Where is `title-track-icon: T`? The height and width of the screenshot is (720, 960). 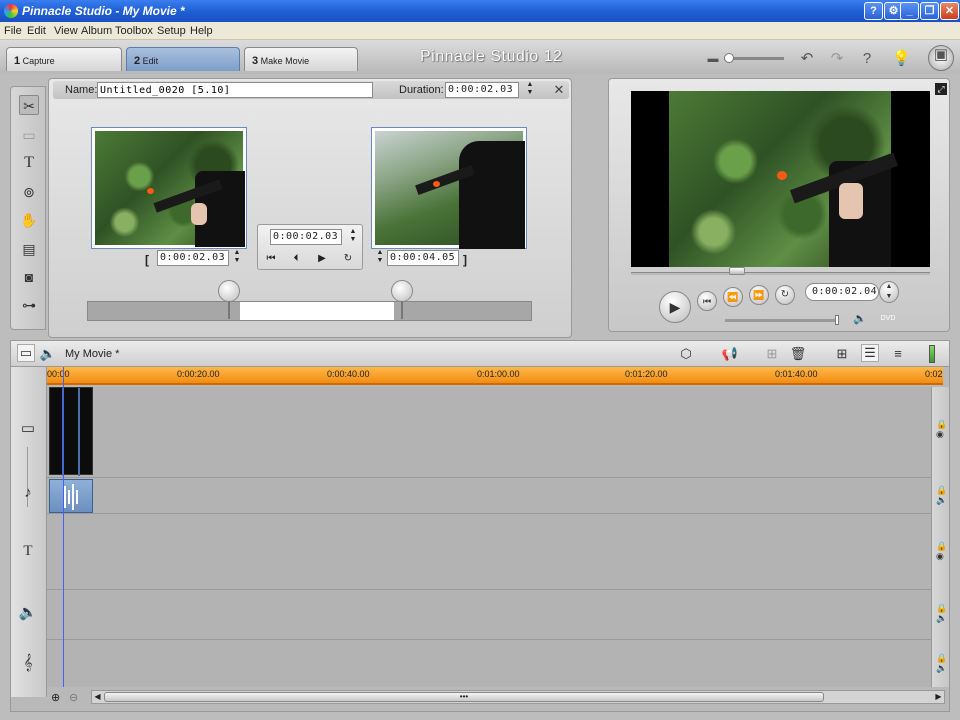 title-track-icon: T is located at coordinates (28, 551).